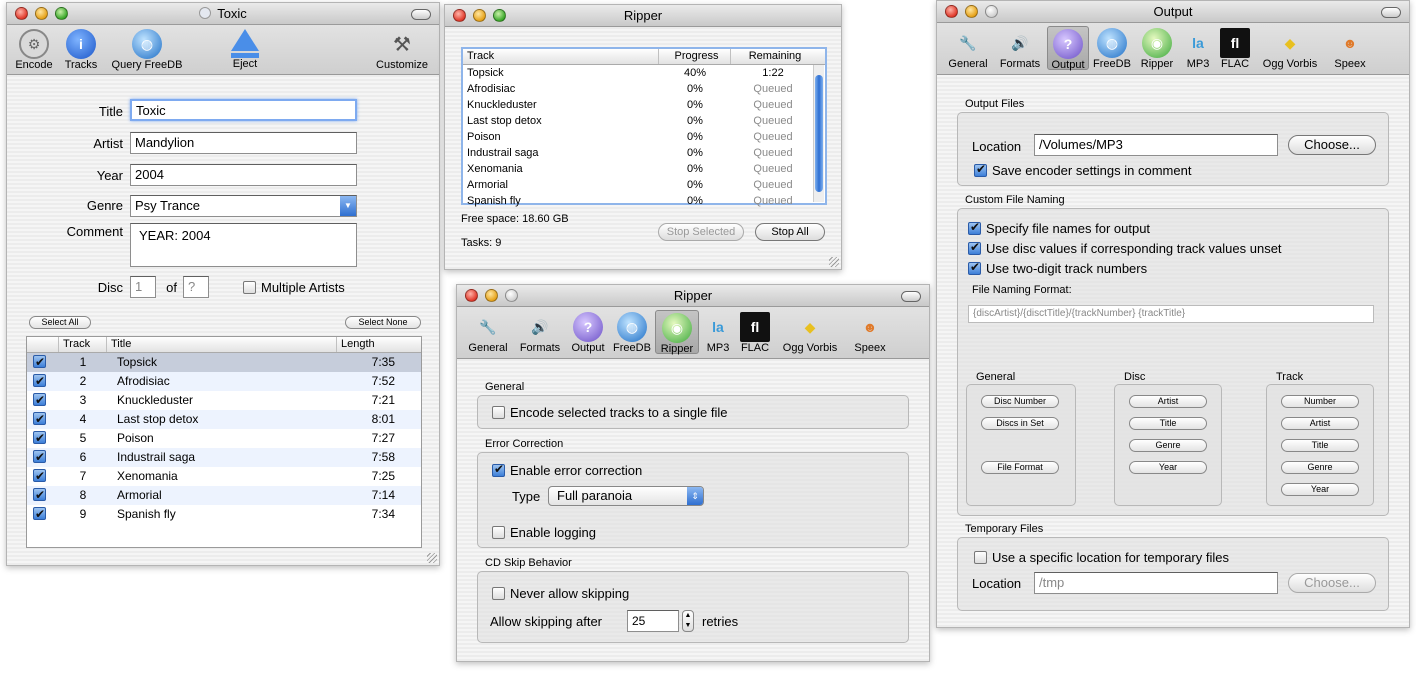 The image size is (1416, 680). Describe the element at coordinates (224, 438) in the screenshot. I see `table-row: 5 Poison 7:27` at that location.